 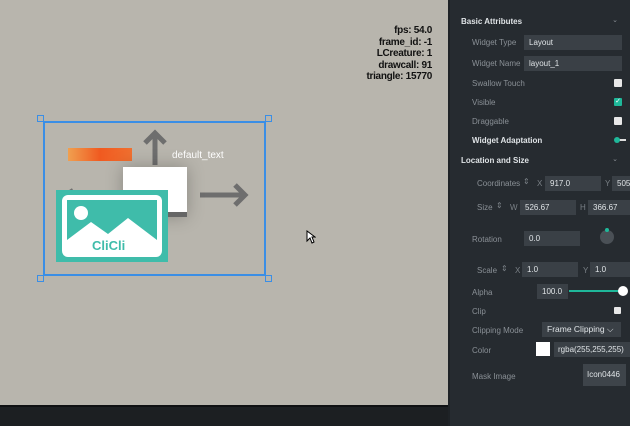 I want to click on drawcall: drawcall: 91, so click(x=405, y=65).